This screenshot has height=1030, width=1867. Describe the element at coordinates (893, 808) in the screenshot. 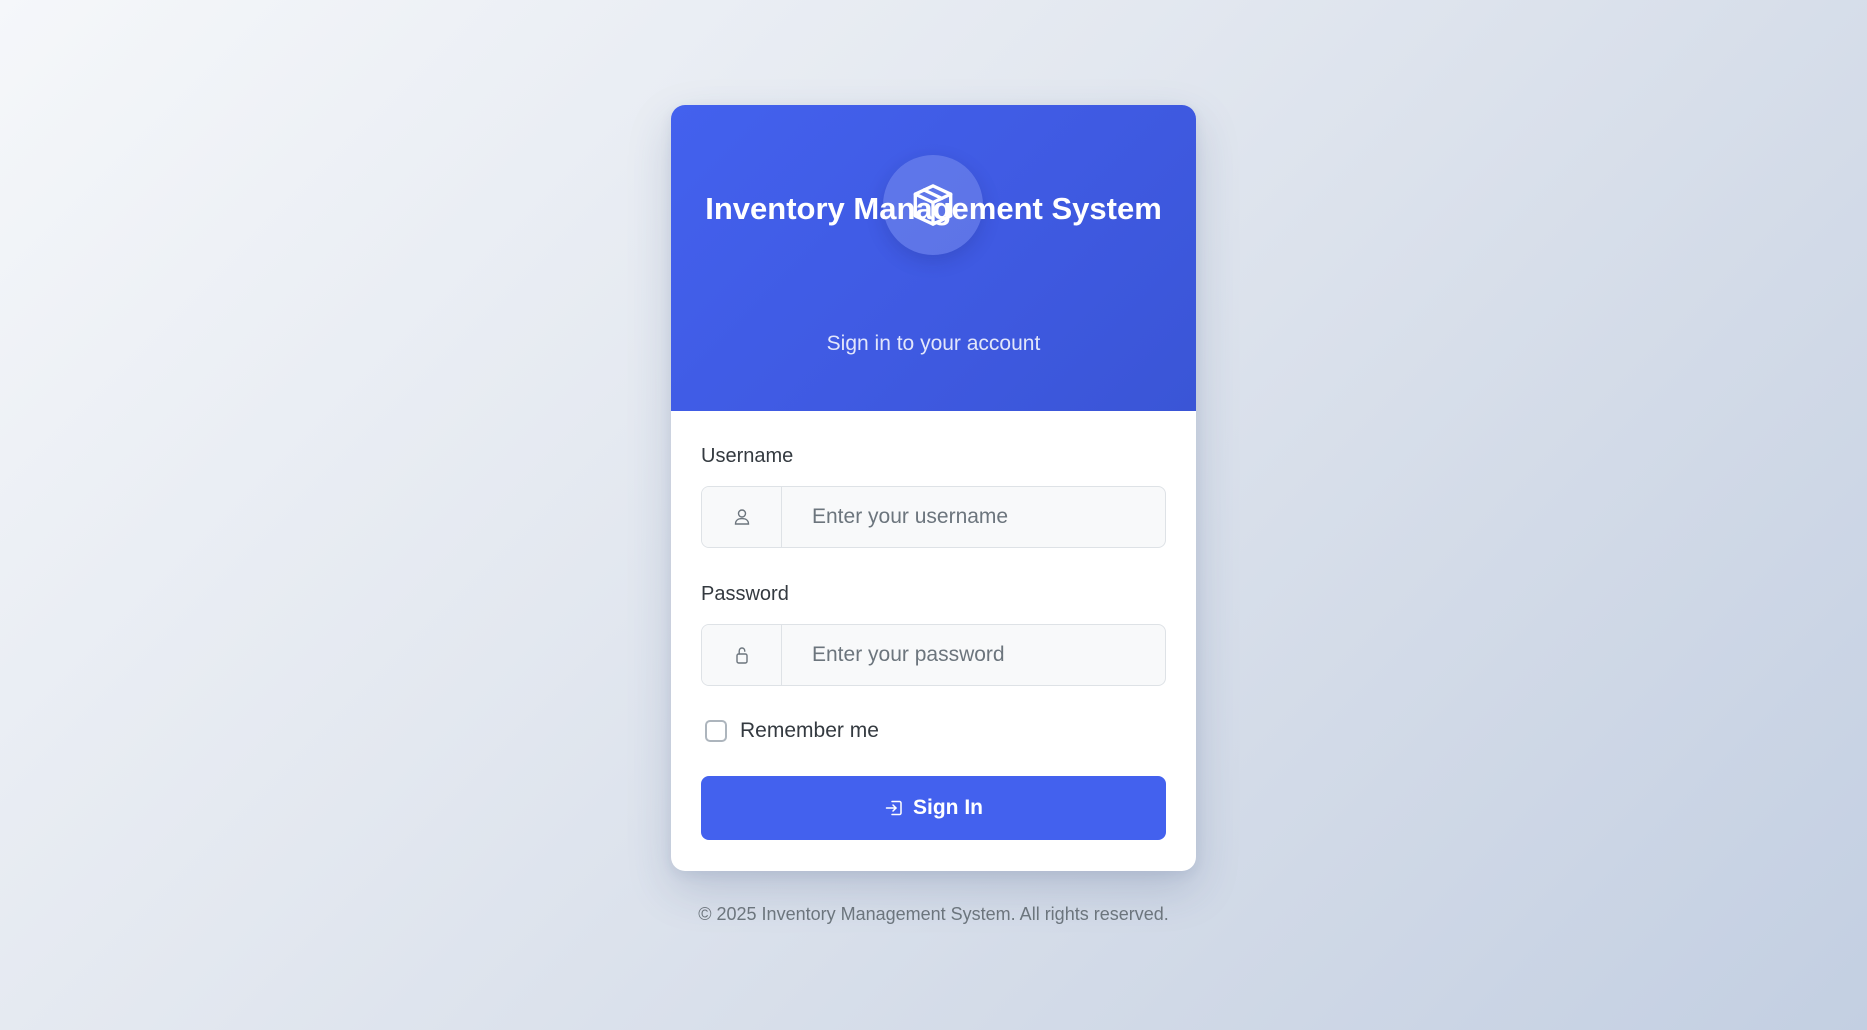

I see `sign-in-icon` at that location.